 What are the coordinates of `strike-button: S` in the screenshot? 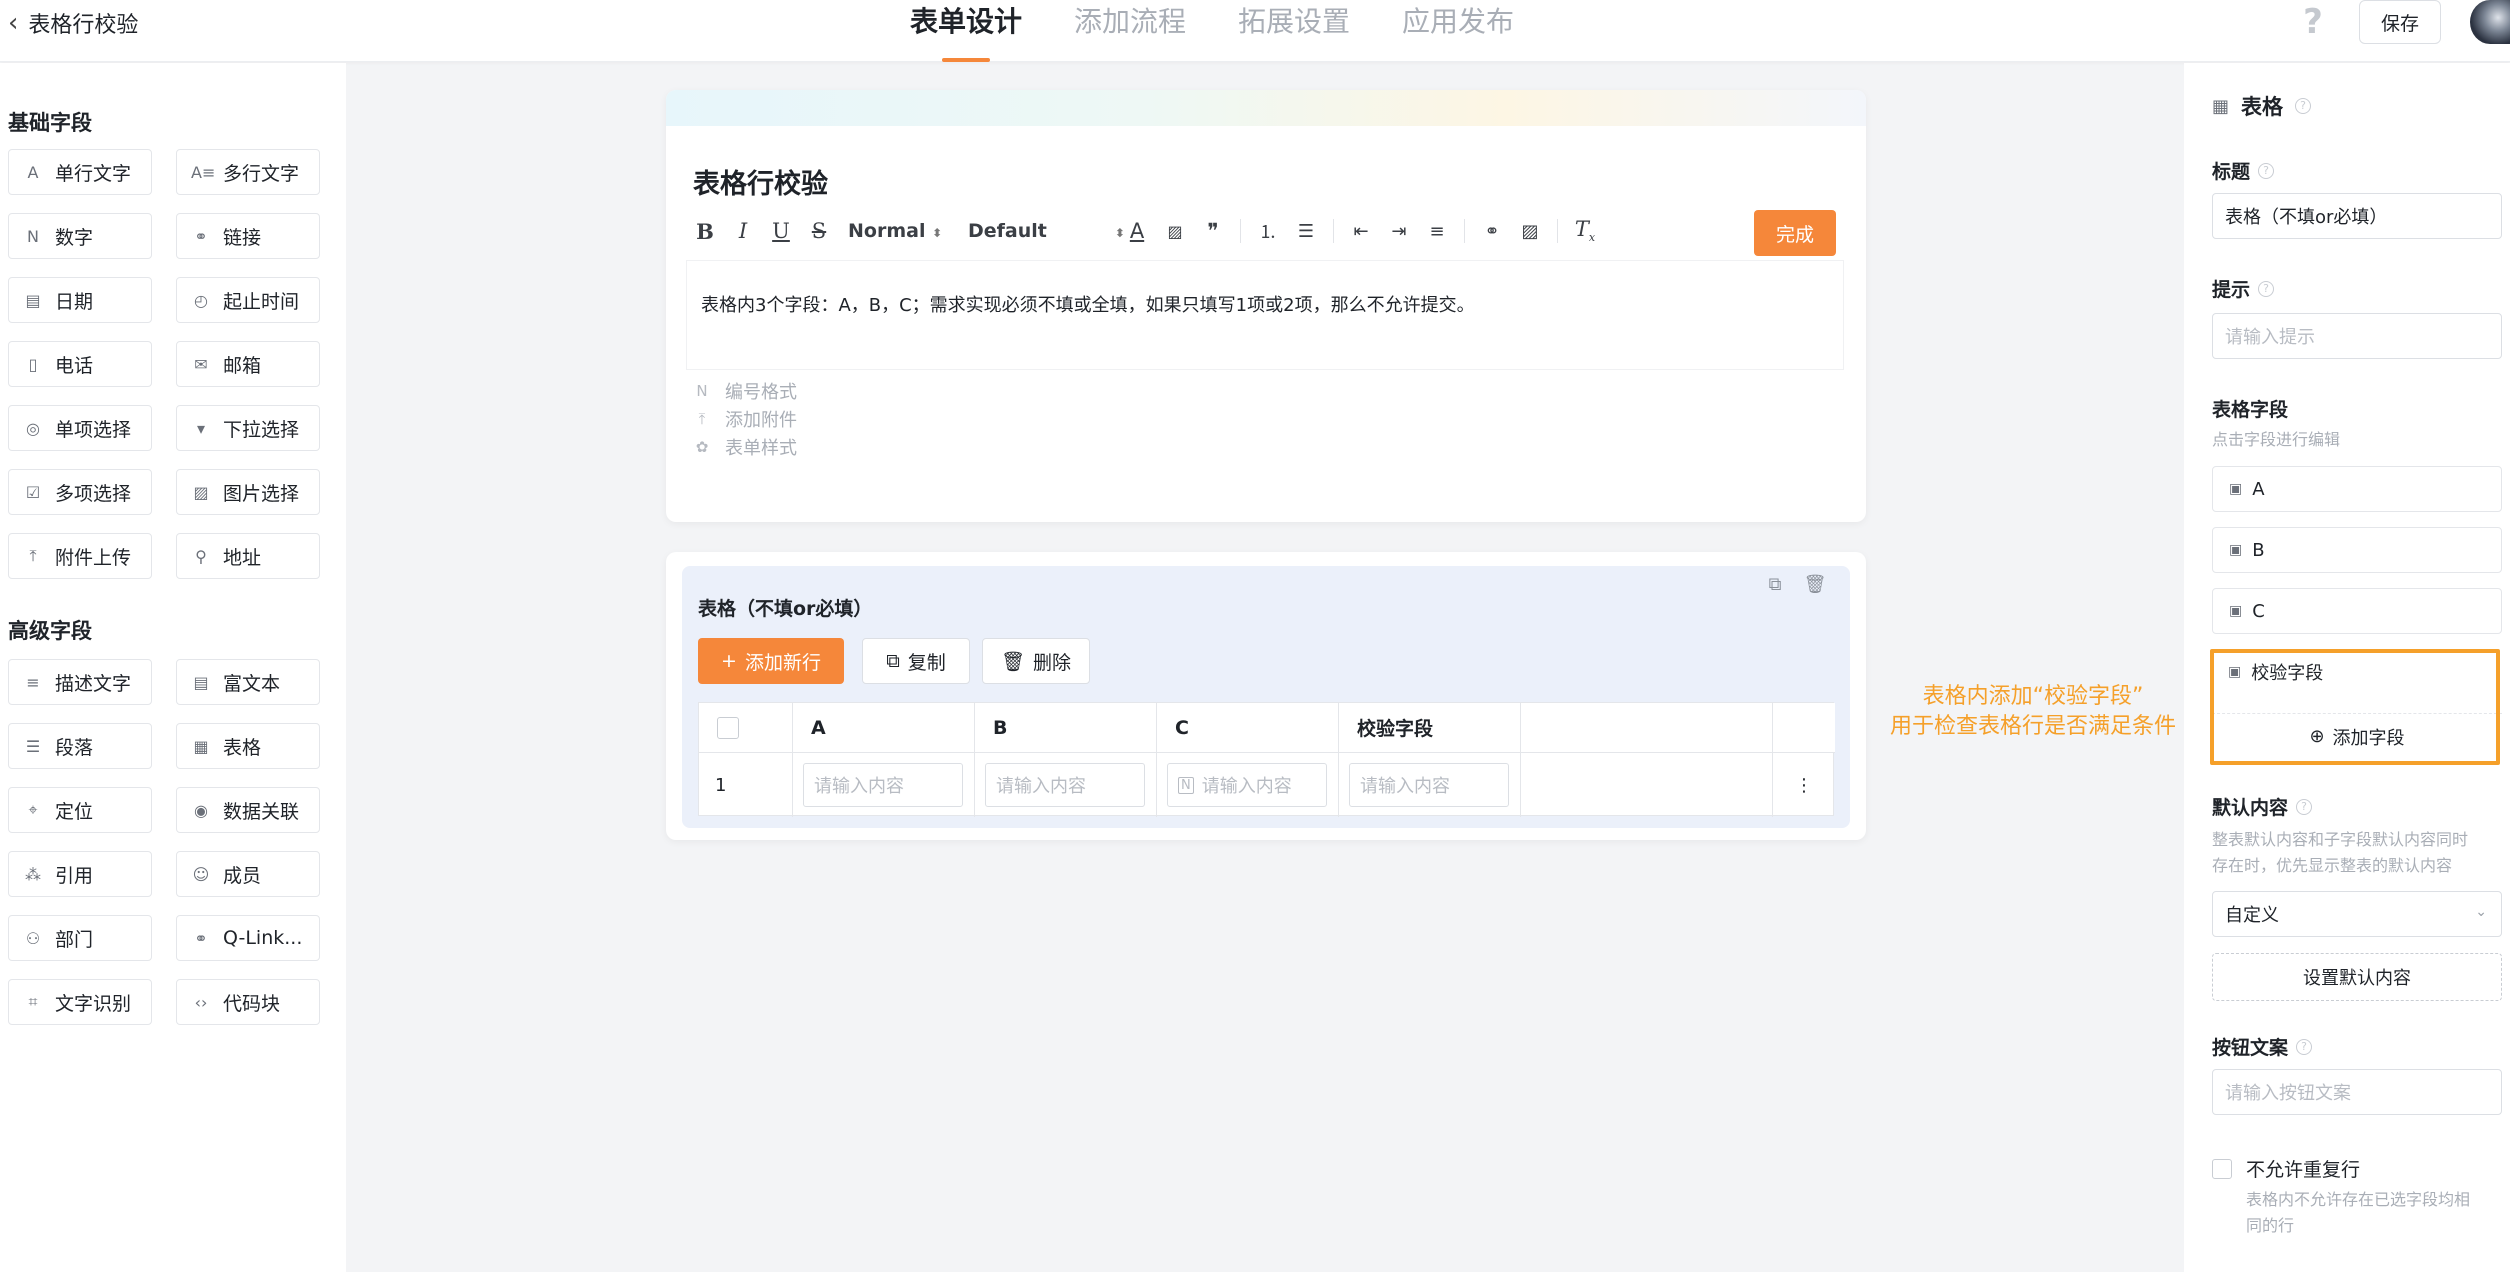 It's located at (819, 231).